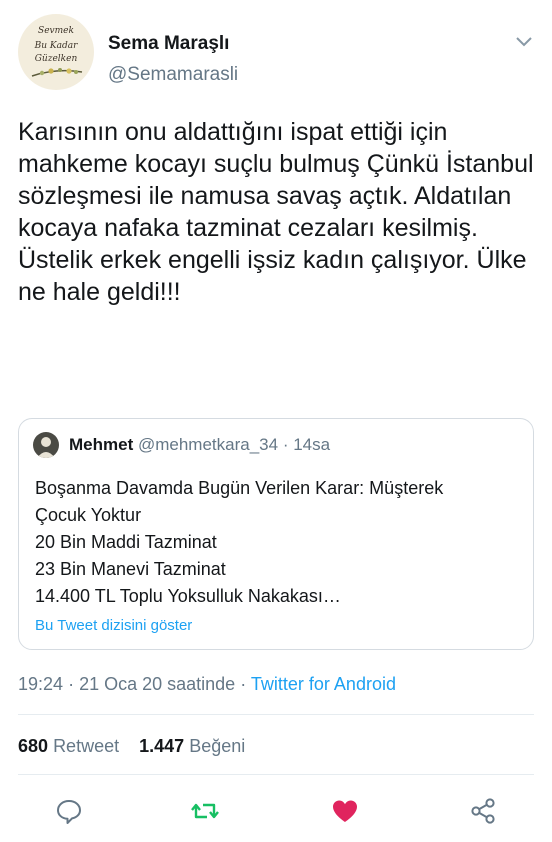 Image resolution: width=552 pixels, height=842 pixels. Describe the element at coordinates (217, 746) in the screenshot. I see `like-label: Beğeni` at that location.